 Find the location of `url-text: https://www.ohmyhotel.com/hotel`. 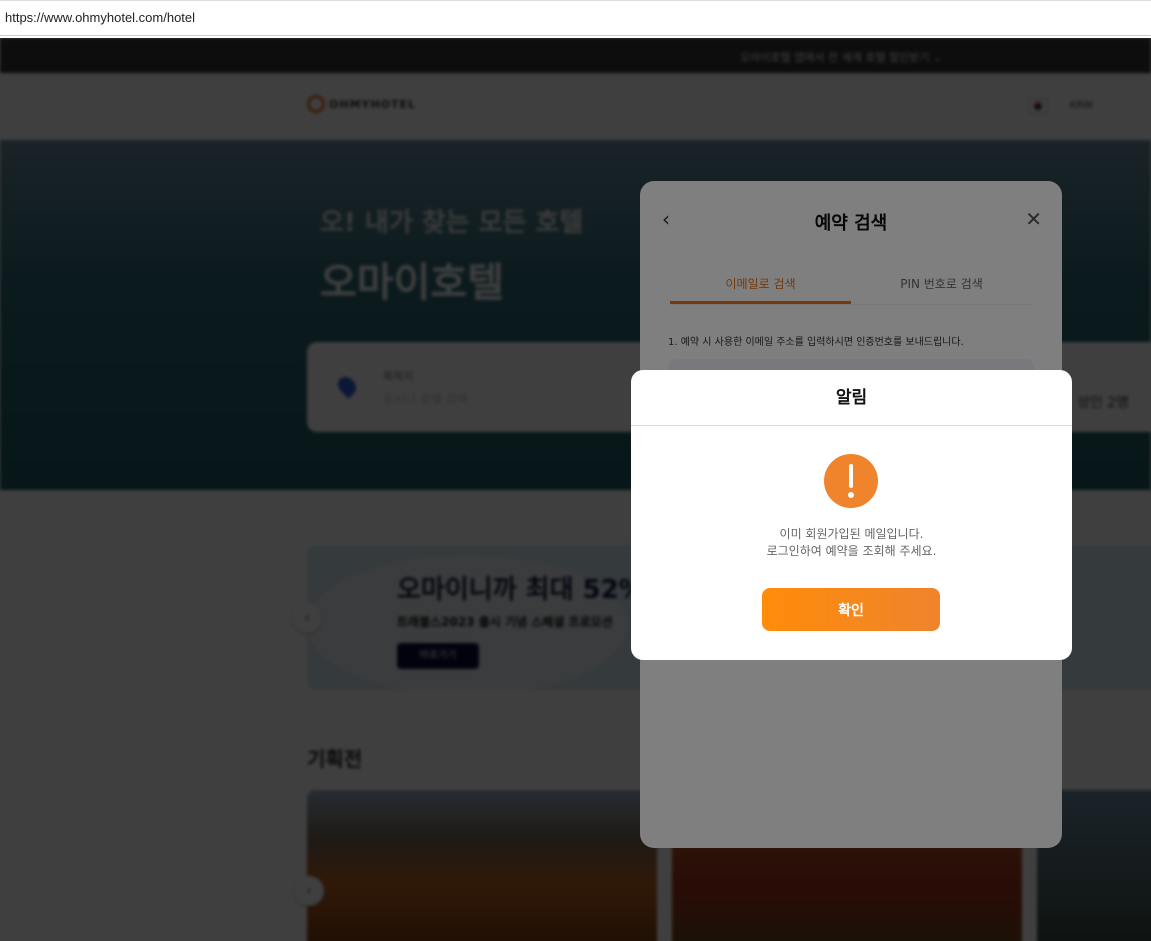

url-text: https://www.ohmyhotel.com/hotel is located at coordinates (100, 17).